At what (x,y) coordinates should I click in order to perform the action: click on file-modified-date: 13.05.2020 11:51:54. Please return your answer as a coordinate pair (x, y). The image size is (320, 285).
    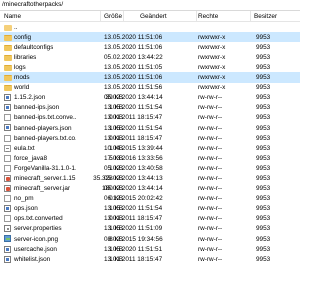
    Looking at the image, I should click on (133, 209).